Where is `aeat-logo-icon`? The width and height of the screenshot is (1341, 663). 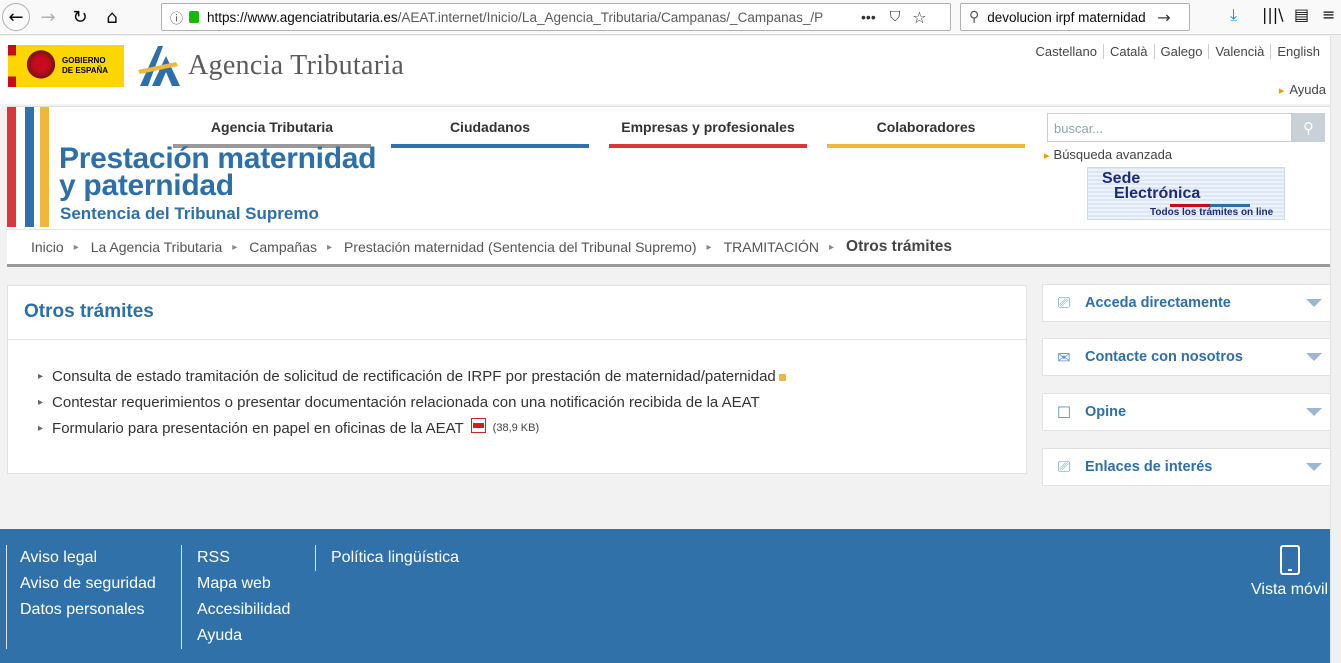 aeat-logo-icon is located at coordinates (159, 66).